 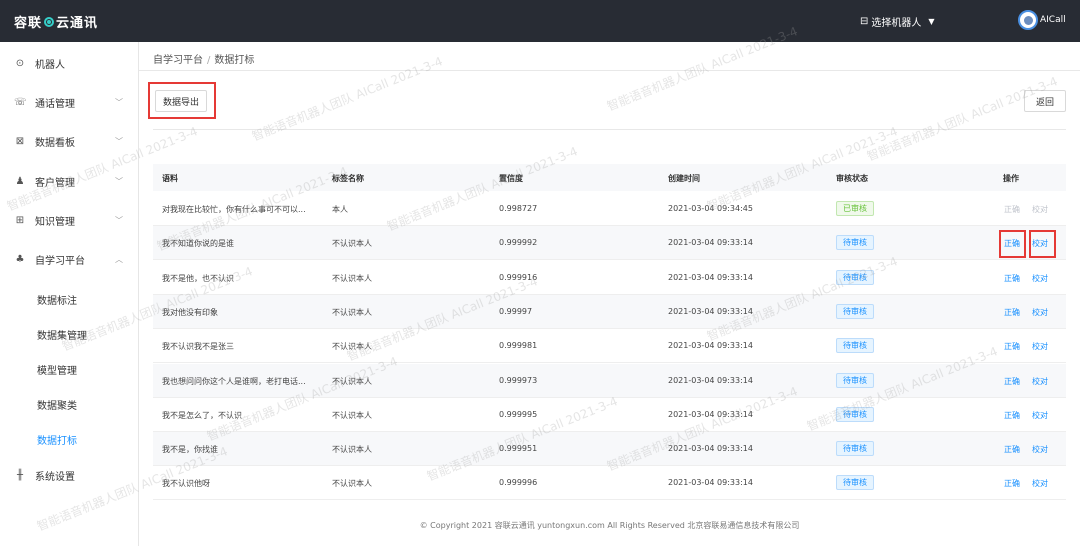 I want to click on sidebar-item-settings: ╫ 系统设置, so click(x=69, y=475).